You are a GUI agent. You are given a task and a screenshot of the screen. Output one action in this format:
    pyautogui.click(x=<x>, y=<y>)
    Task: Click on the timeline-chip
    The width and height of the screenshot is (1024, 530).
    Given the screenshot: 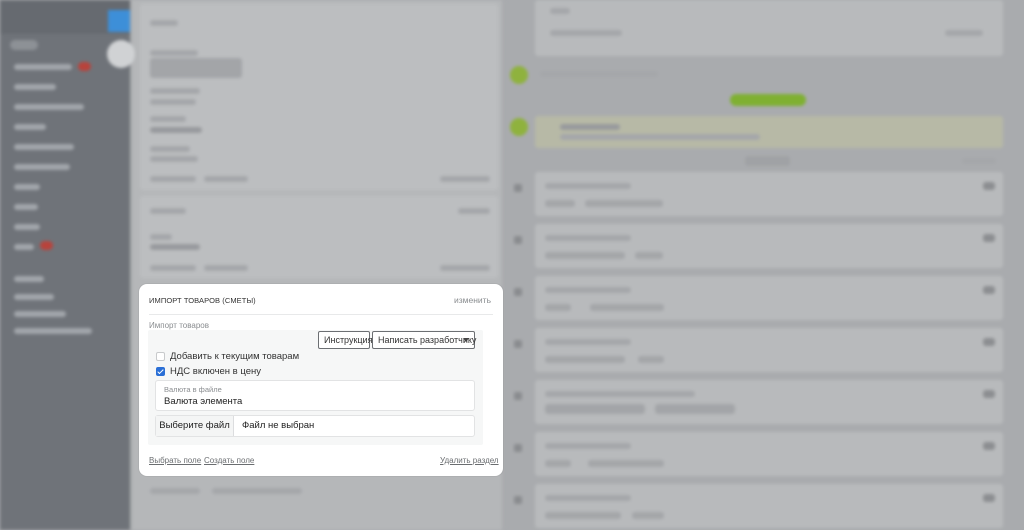 What is the action you would take?
    pyautogui.click(x=767, y=161)
    